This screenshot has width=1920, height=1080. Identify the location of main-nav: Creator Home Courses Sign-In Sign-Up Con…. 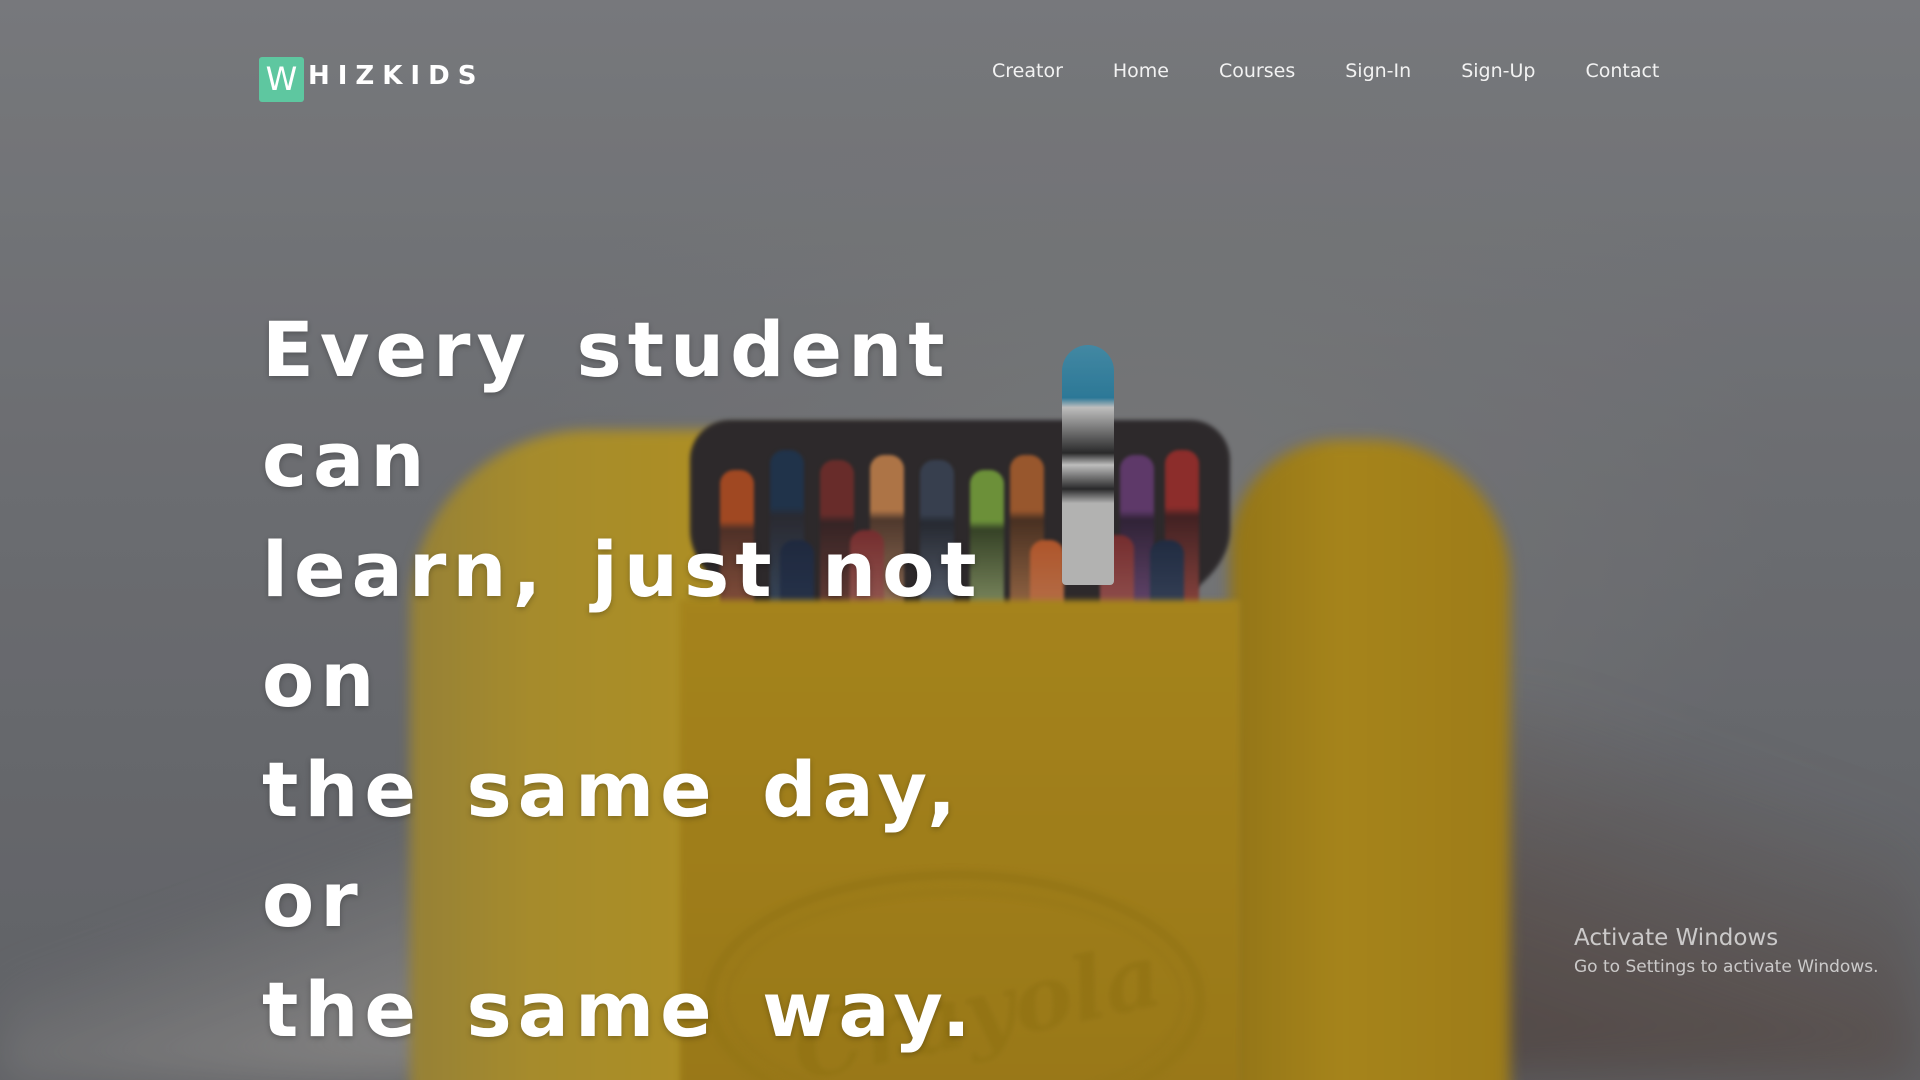
(1325, 71).